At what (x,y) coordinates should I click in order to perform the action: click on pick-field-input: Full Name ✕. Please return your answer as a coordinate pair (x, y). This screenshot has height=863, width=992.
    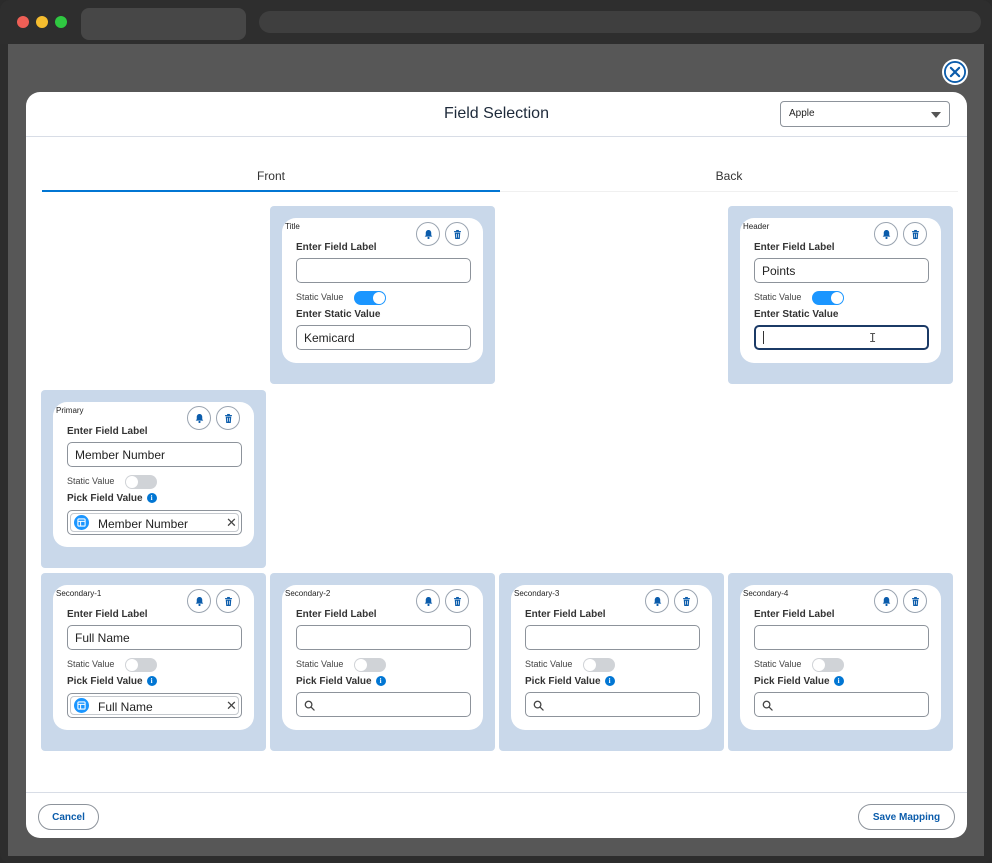
    Looking at the image, I should click on (154, 705).